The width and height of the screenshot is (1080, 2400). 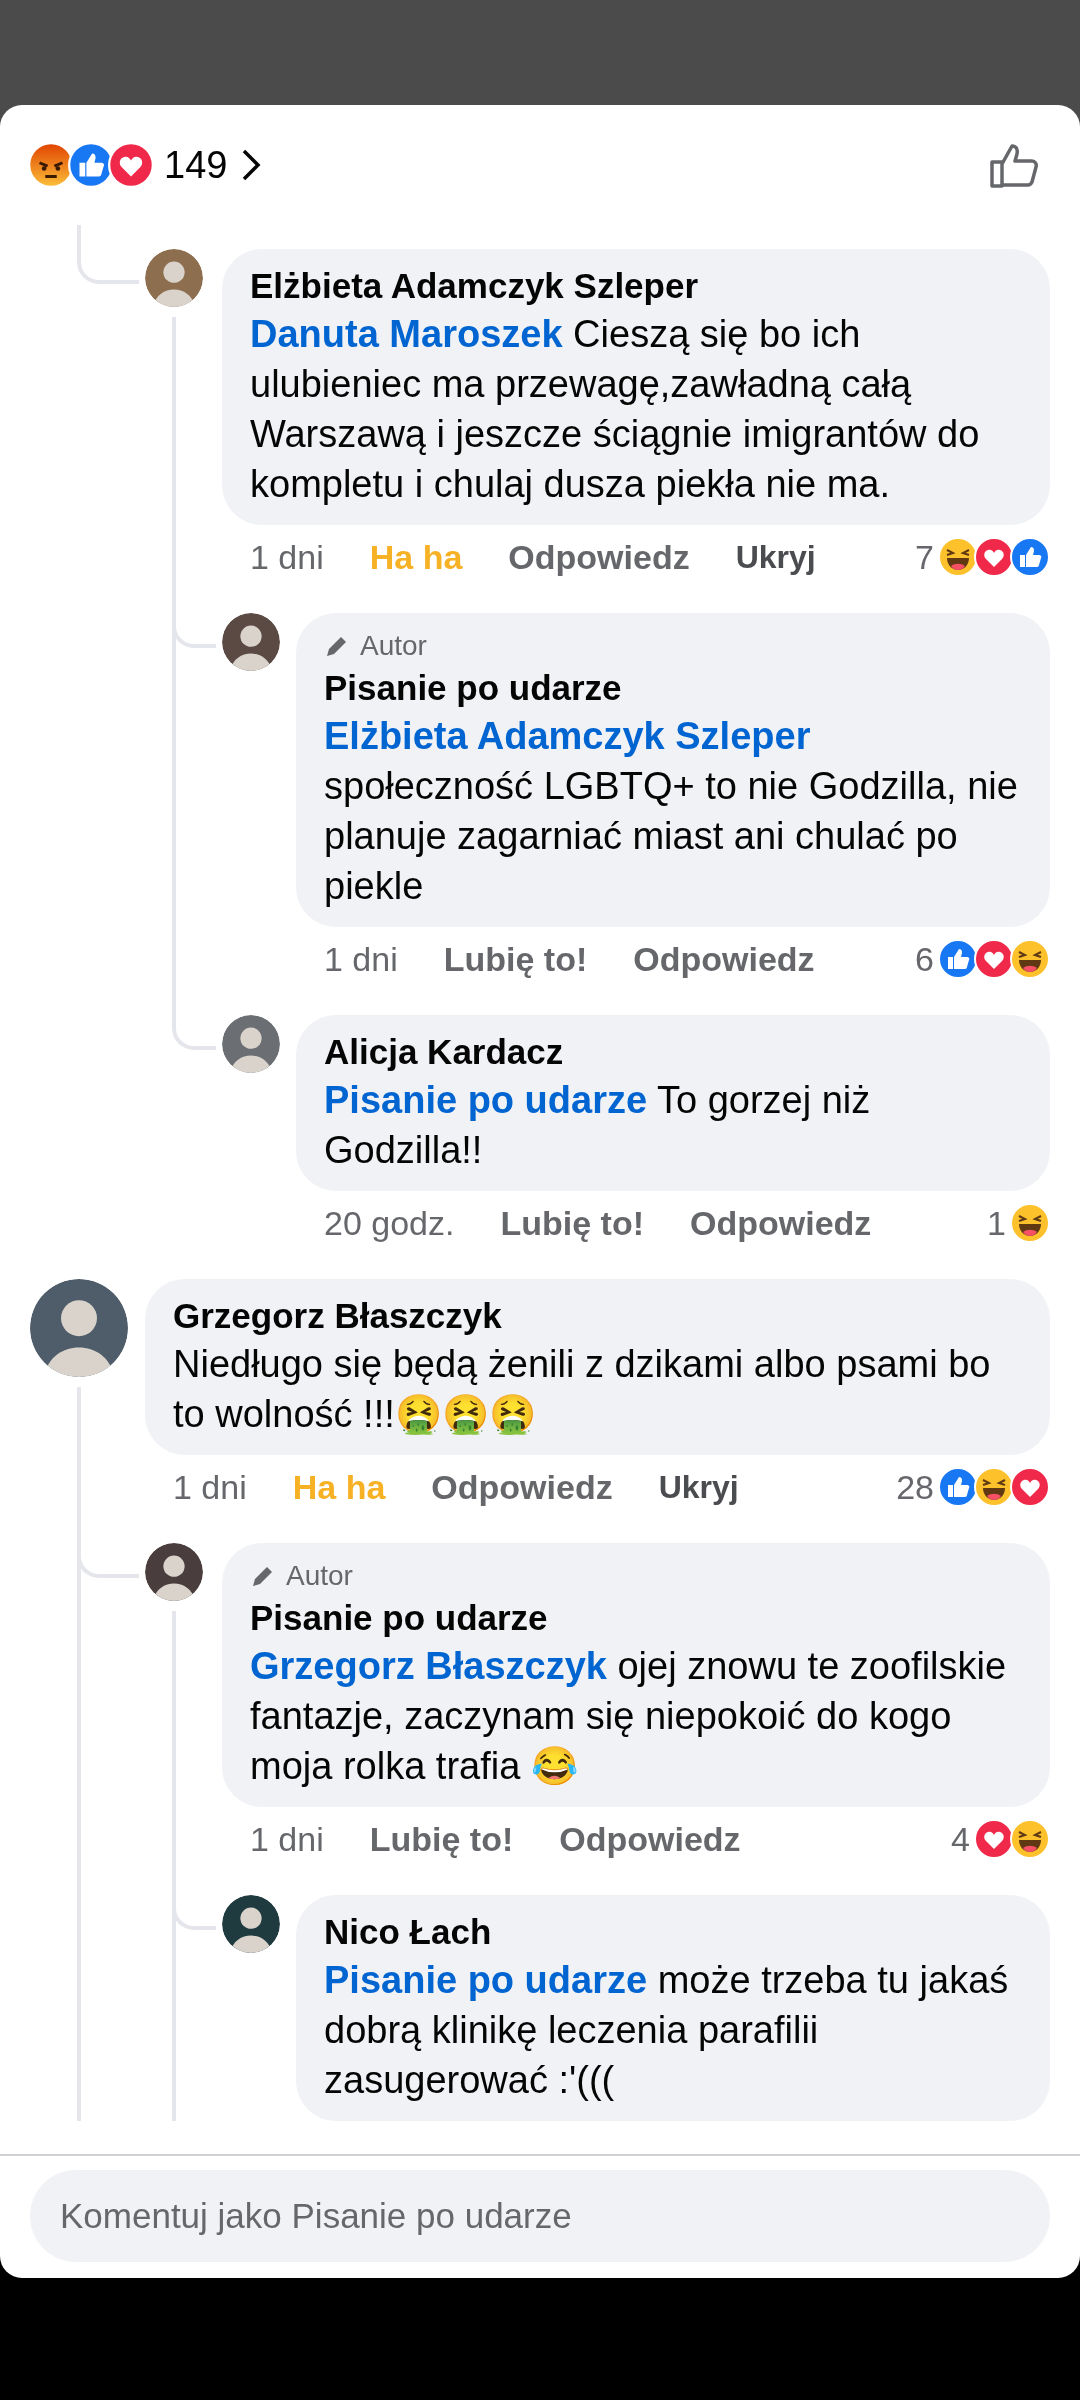 What do you see at coordinates (540, 2216) in the screenshot?
I see `comment-input: Komentuj jako Pisanie po udarze` at bounding box center [540, 2216].